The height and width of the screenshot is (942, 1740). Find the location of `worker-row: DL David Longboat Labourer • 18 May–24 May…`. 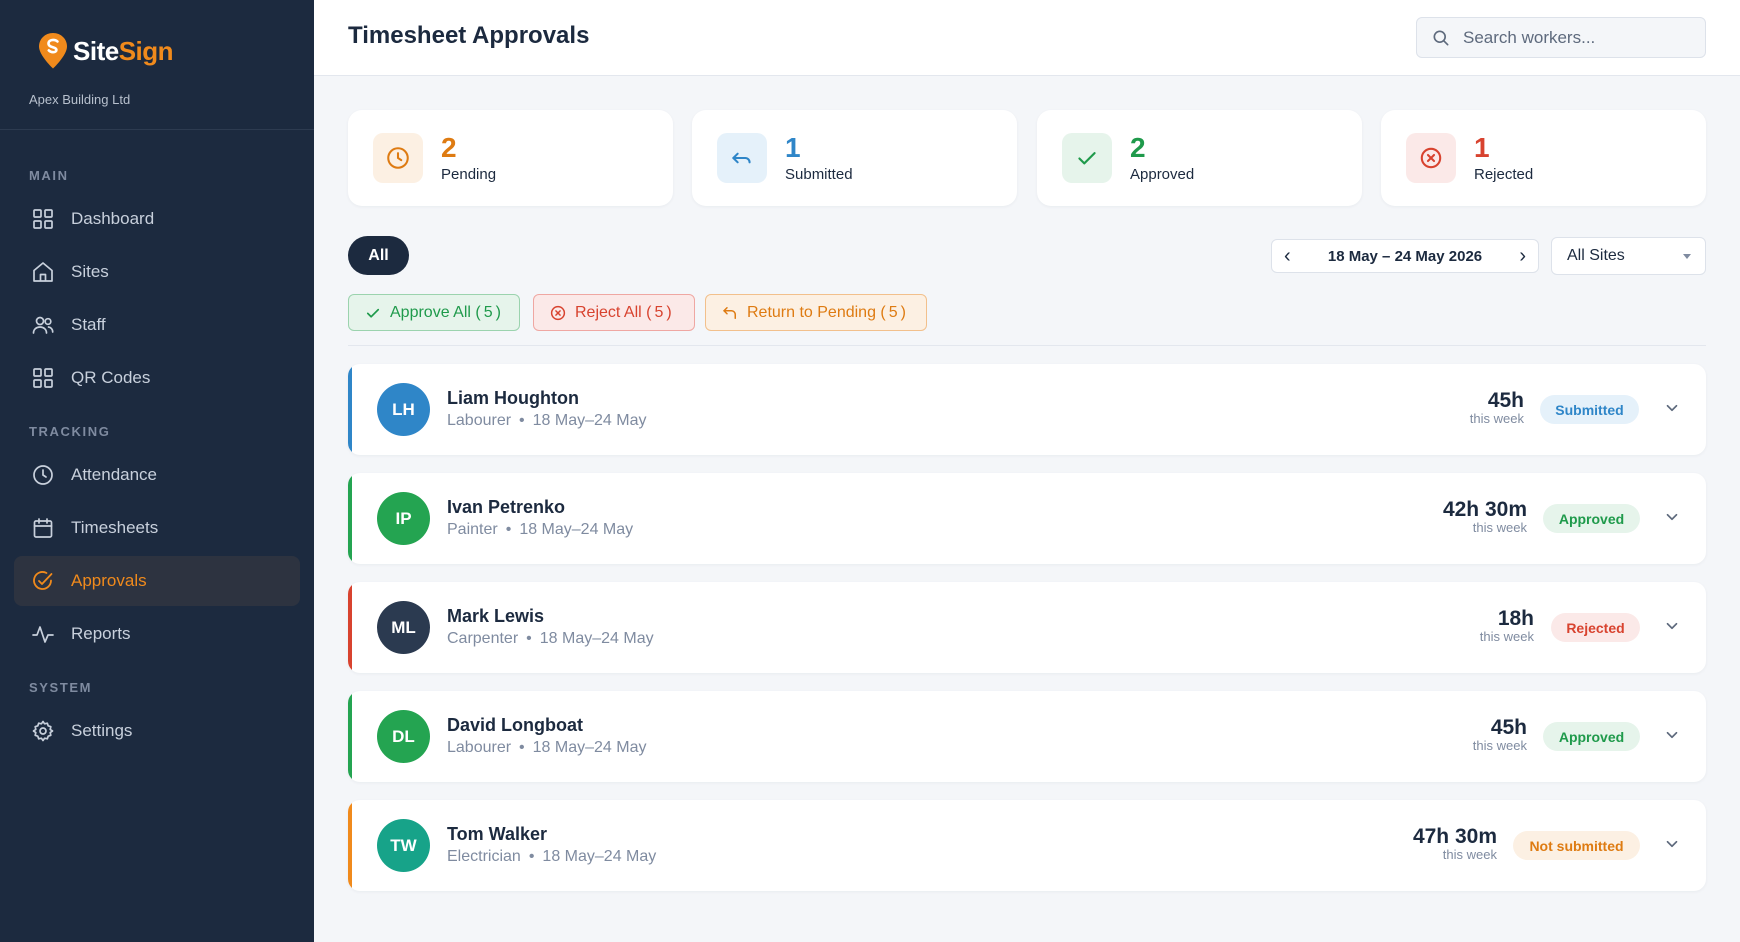

worker-row: DL David Longboat Labourer • 18 May–24 May… is located at coordinates (1027, 736).